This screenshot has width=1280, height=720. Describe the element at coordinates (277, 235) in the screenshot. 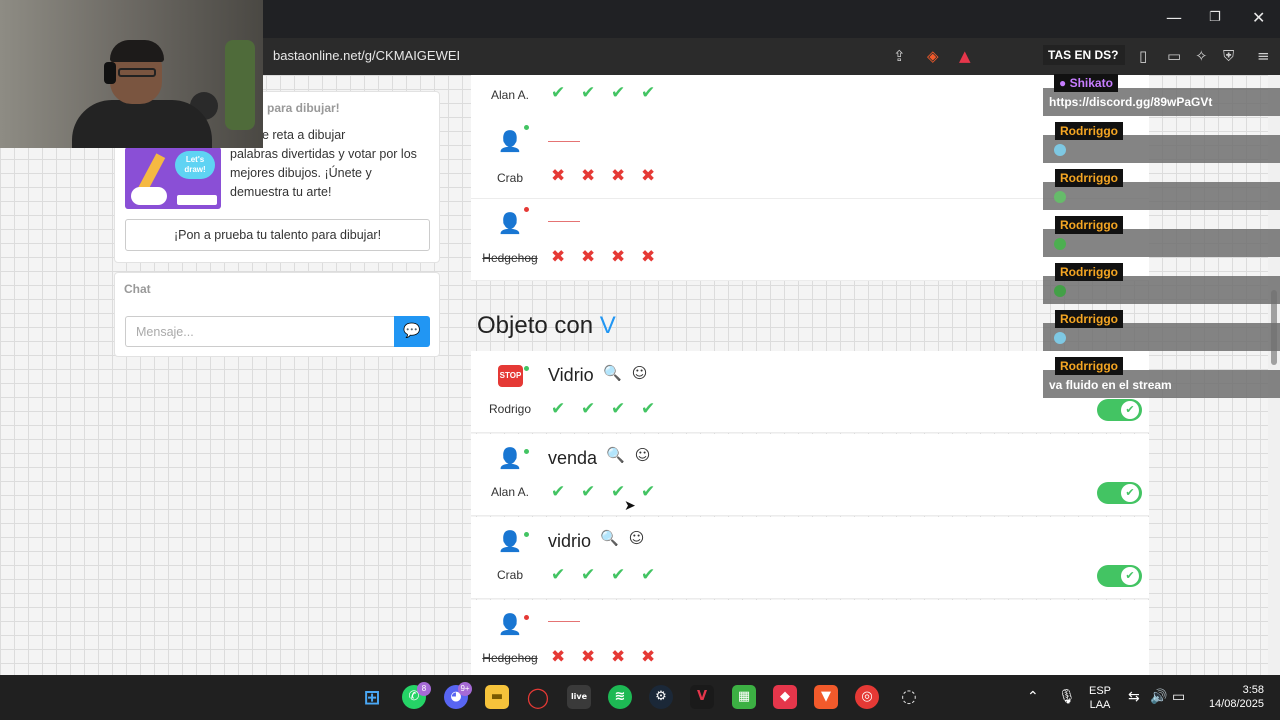

I see `promo-button: ¡Pon a prueba tu talento para dibujar!` at that location.